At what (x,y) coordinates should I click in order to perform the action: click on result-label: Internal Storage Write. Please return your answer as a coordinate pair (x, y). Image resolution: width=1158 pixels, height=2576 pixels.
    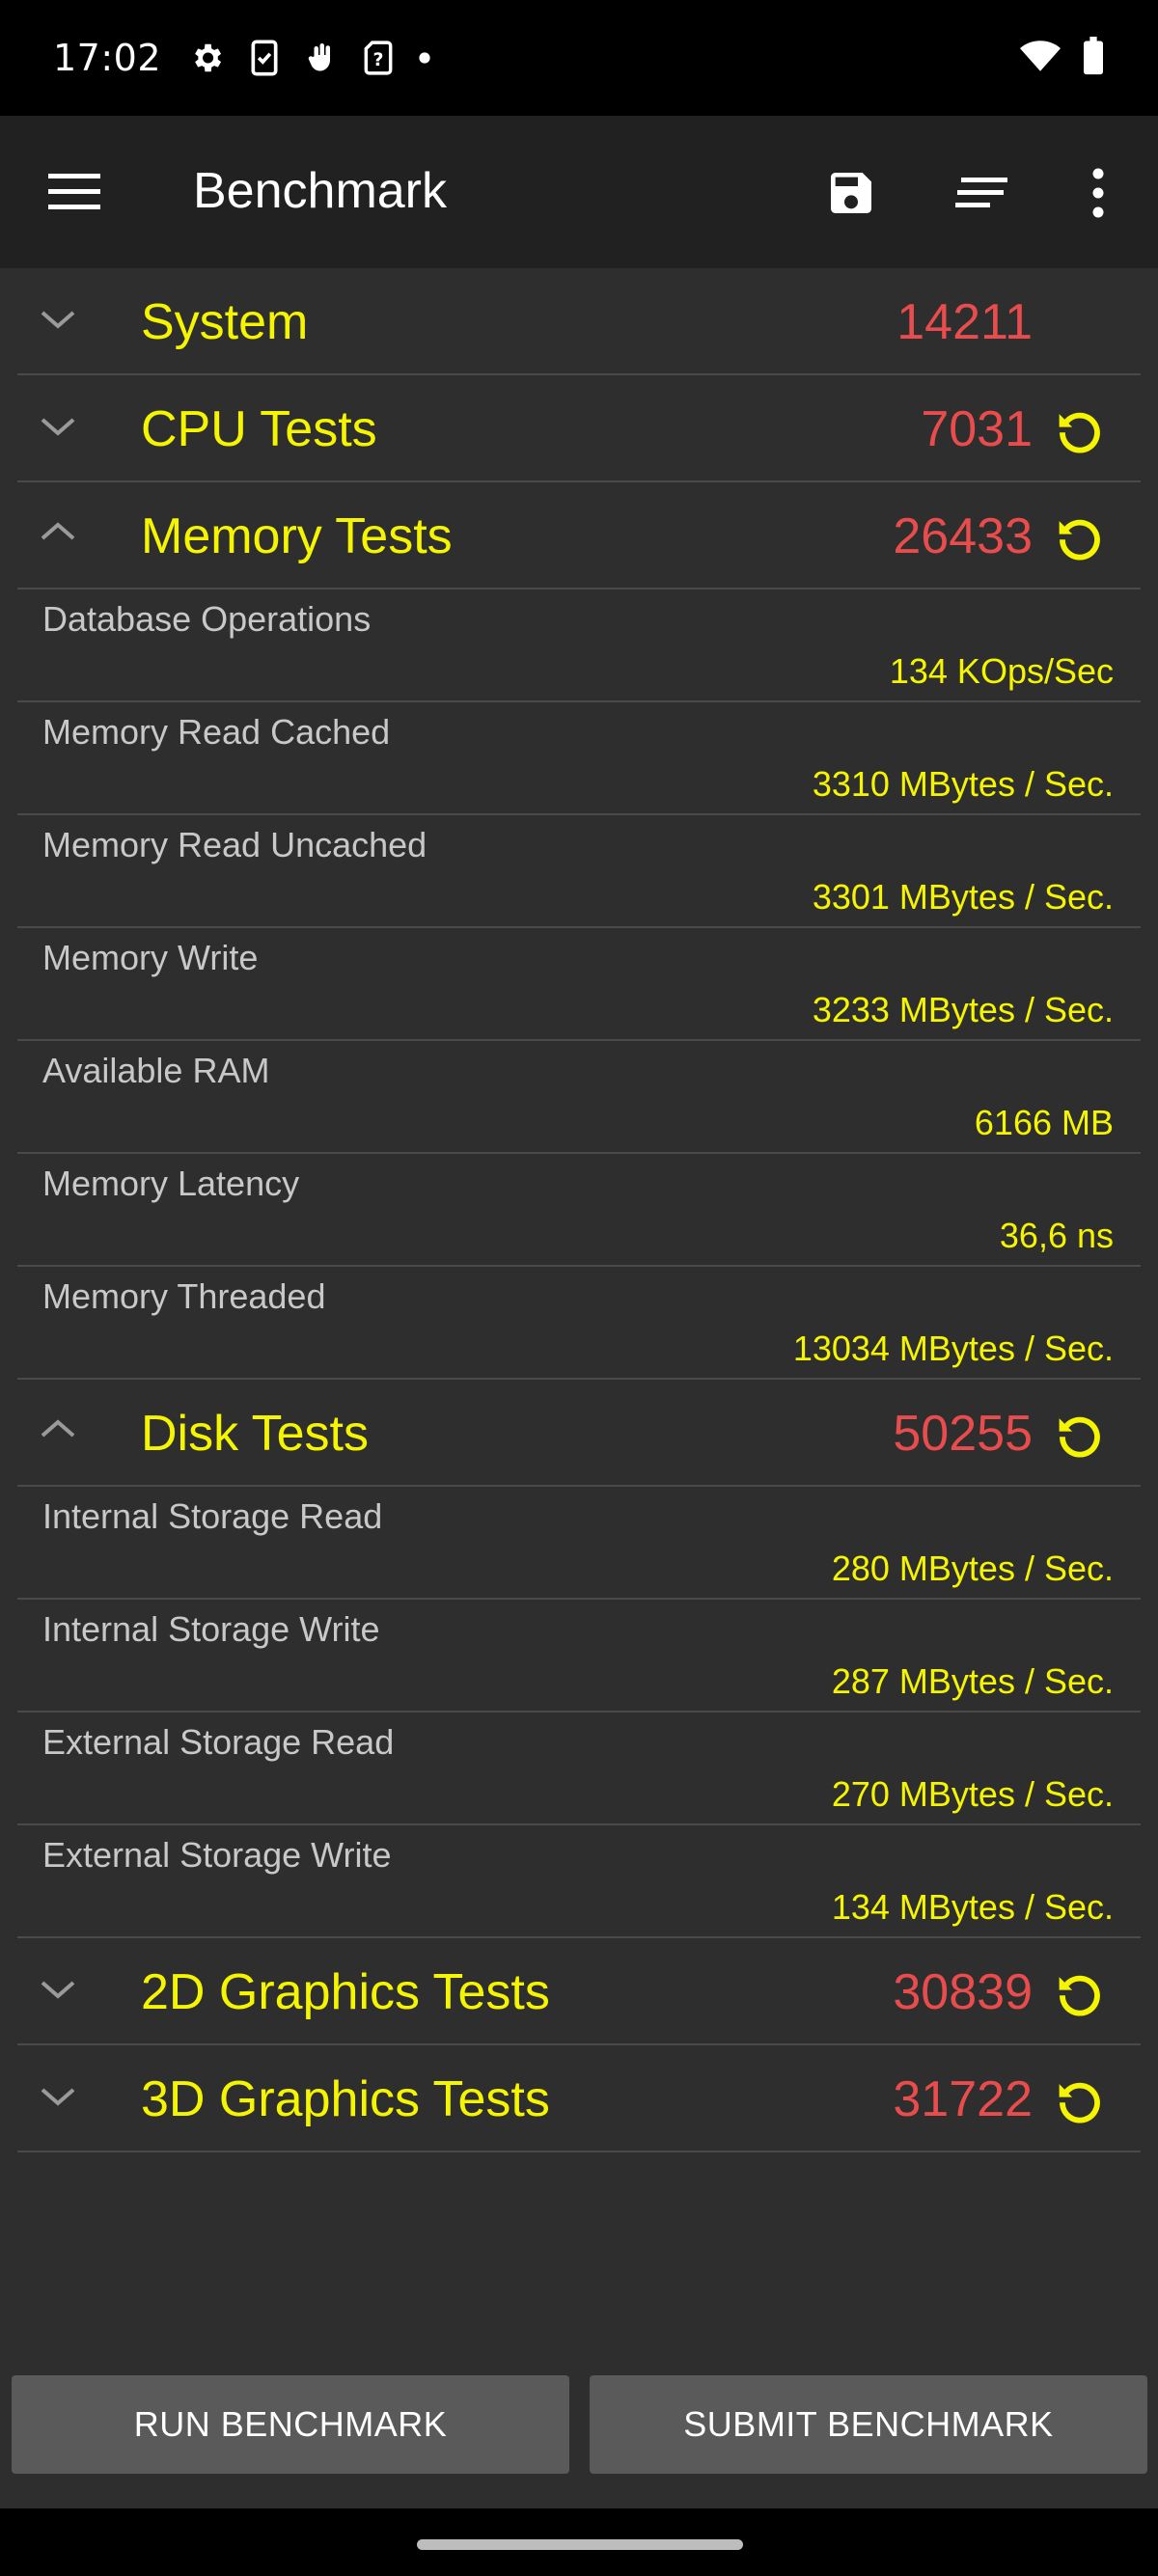
    Looking at the image, I should click on (211, 1629).